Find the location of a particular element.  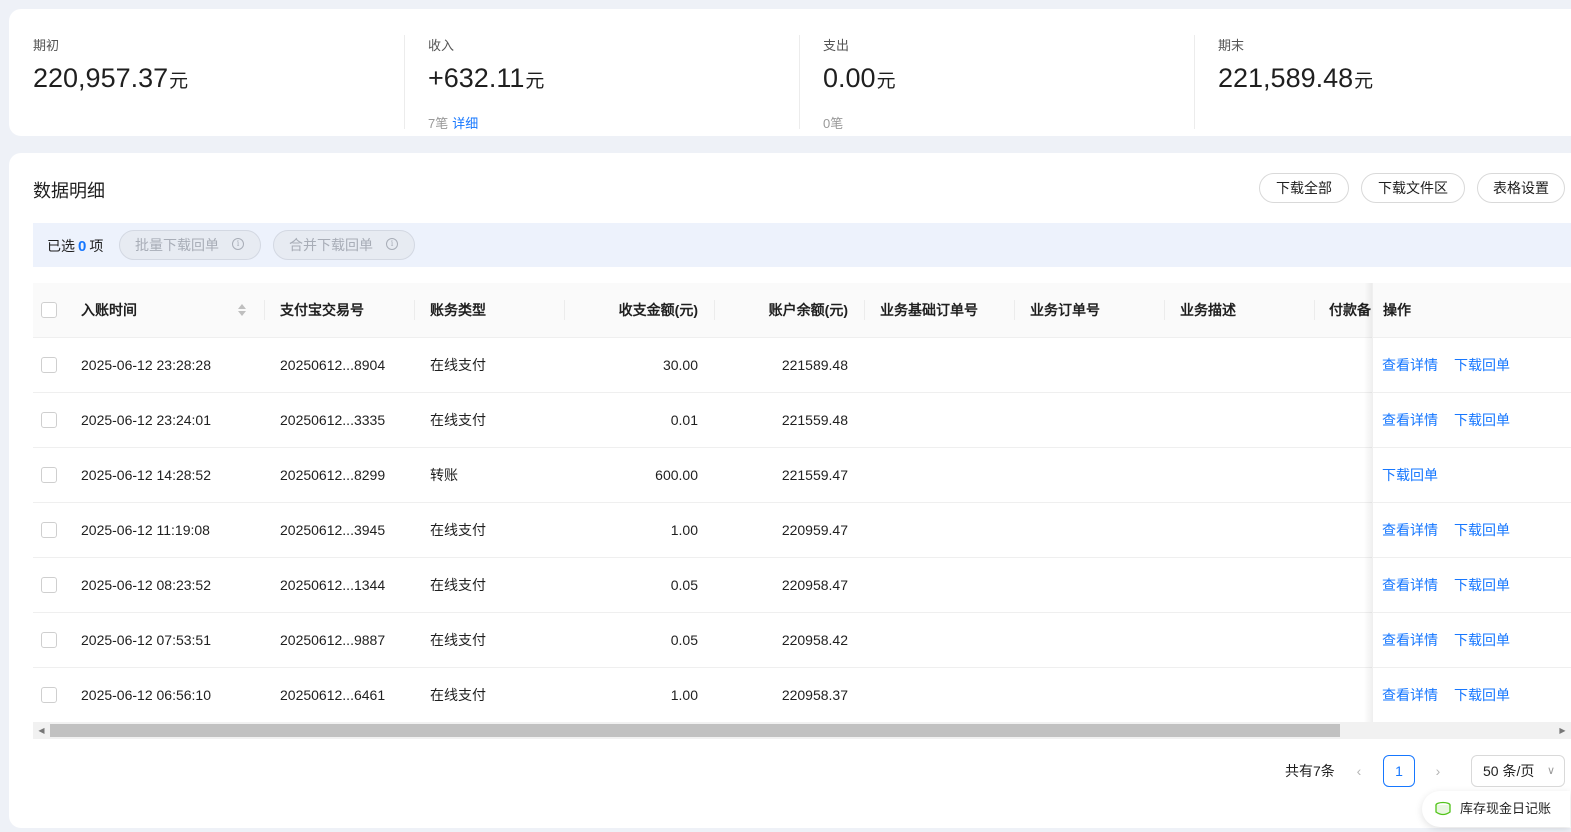

table-settings-button: 表格设置 is located at coordinates (1521, 188).